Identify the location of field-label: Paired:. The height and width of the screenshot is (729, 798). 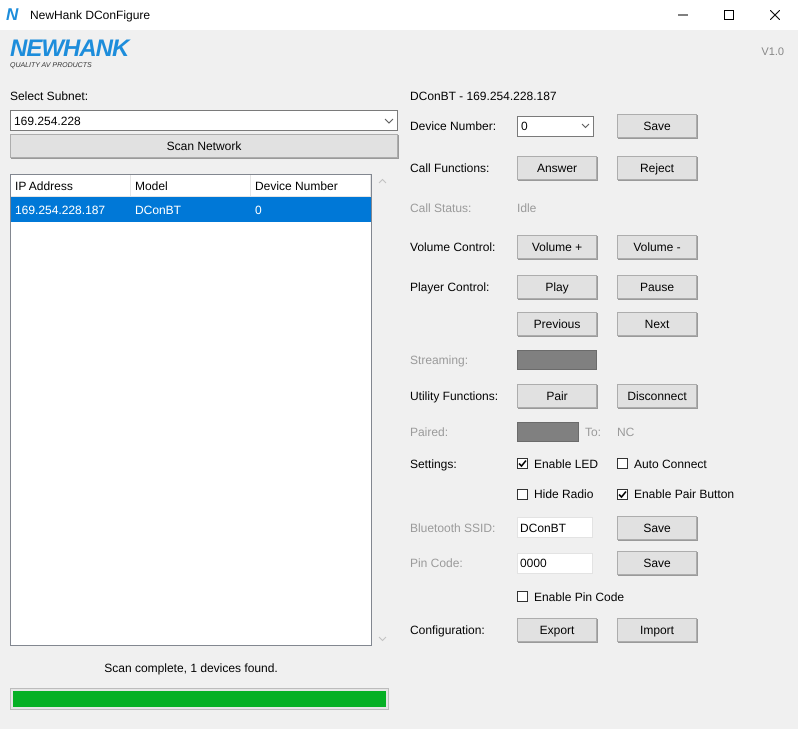
(429, 432).